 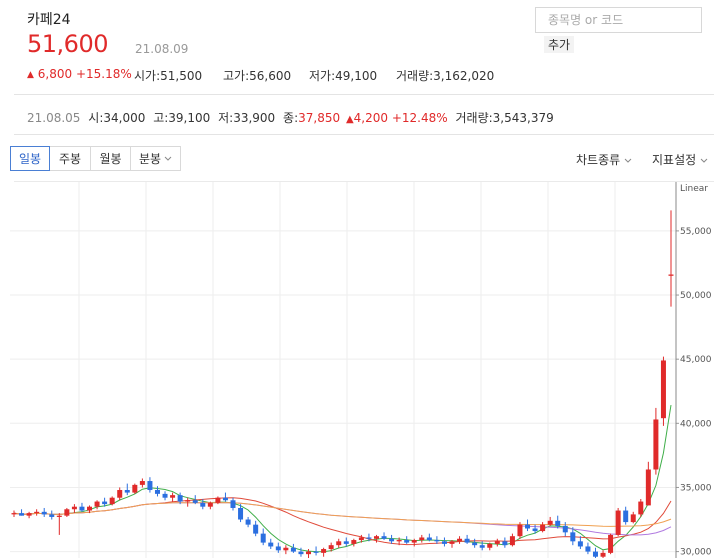 I want to click on ma120-line, so click(x=342, y=514).